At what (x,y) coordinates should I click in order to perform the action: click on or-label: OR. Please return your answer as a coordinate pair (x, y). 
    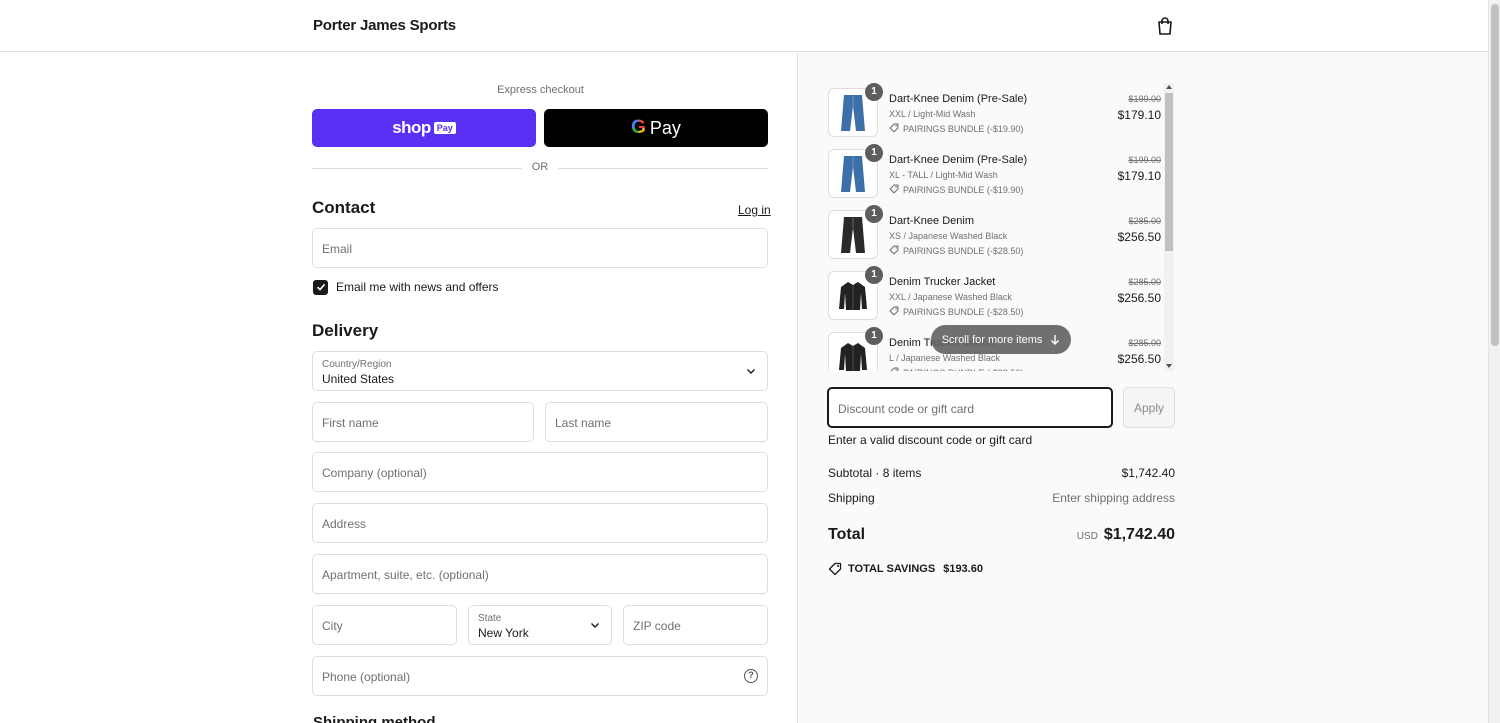
    Looking at the image, I should click on (540, 167).